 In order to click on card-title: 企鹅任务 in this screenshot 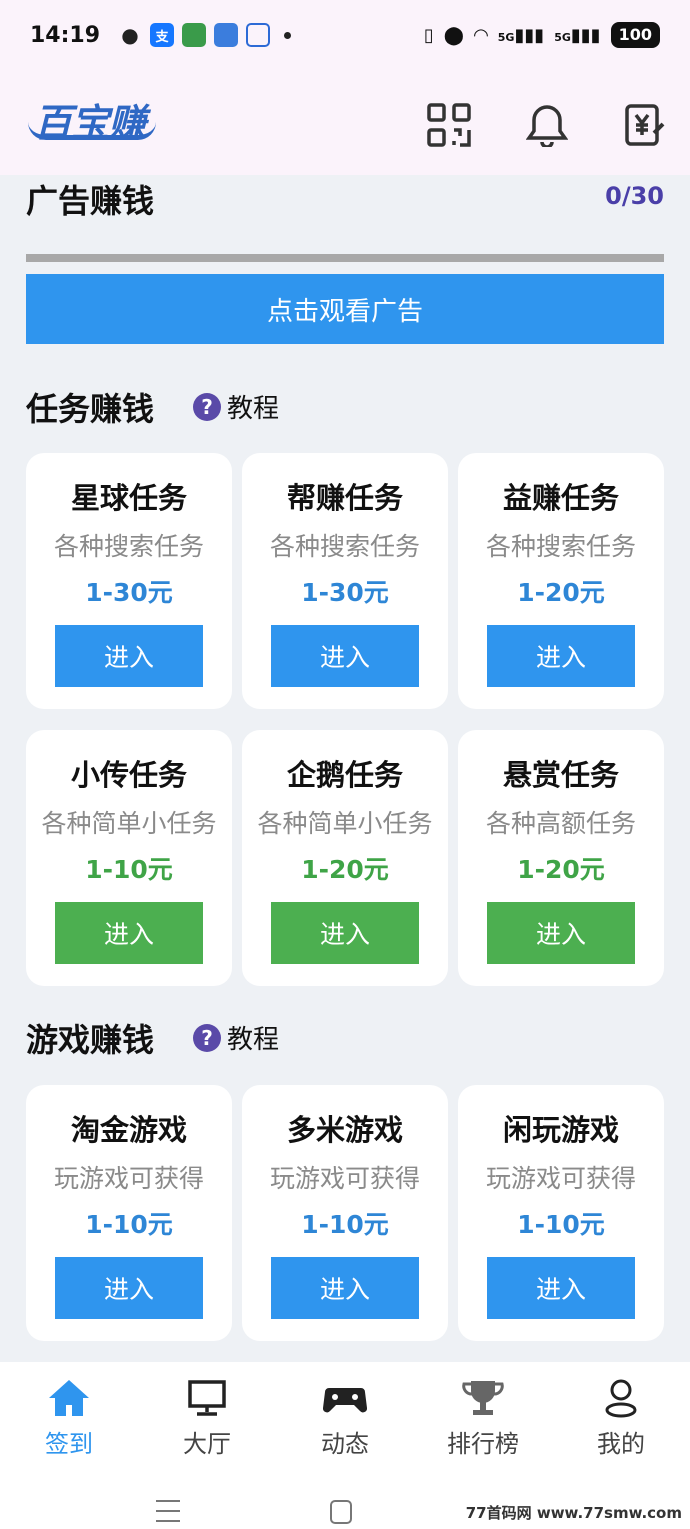, I will do `click(344, 775)`.